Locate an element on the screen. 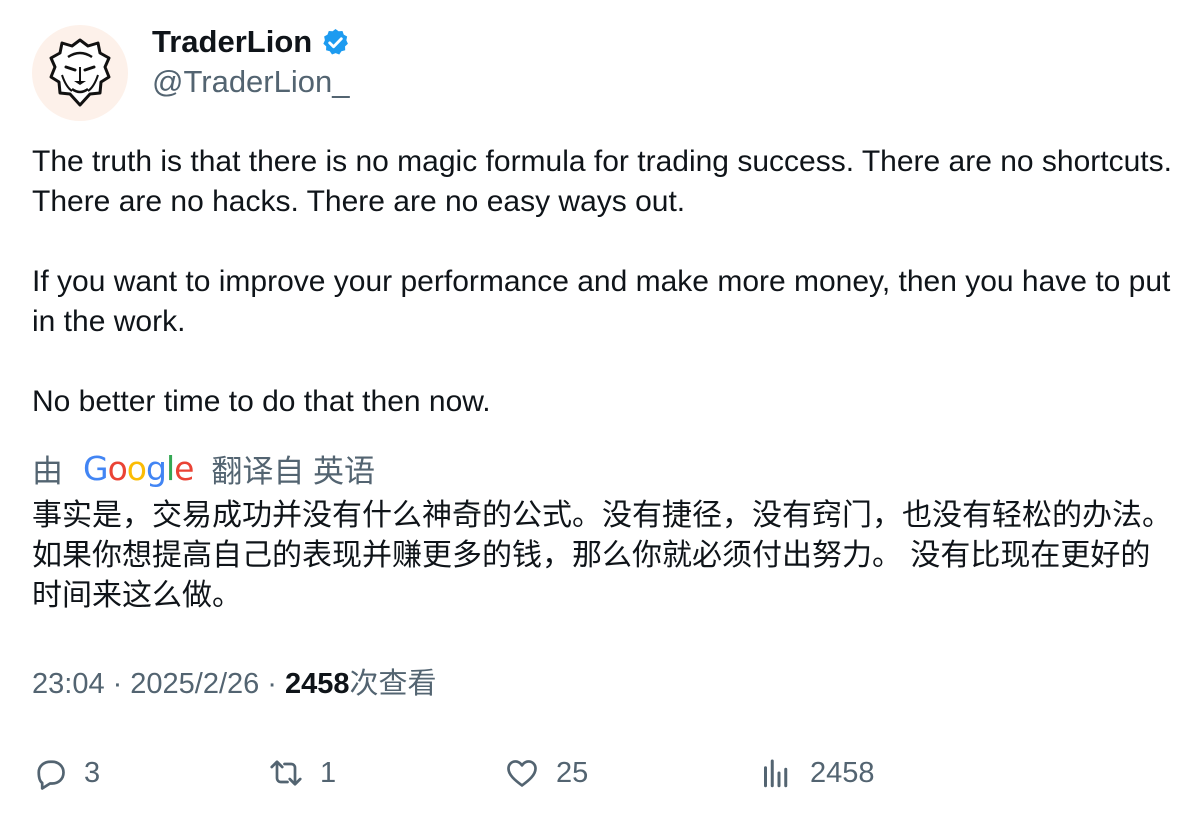  author-handle: @TraderLion_ is located at coordinates (250, 82).